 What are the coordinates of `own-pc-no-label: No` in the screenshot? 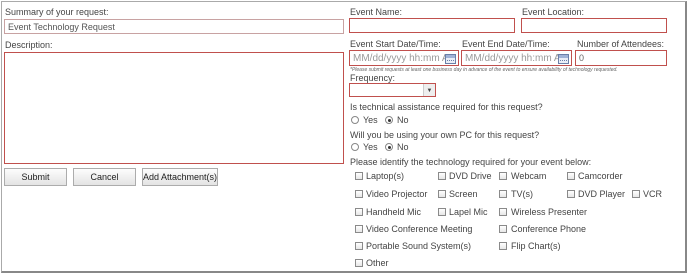 It's located at (403, 147).